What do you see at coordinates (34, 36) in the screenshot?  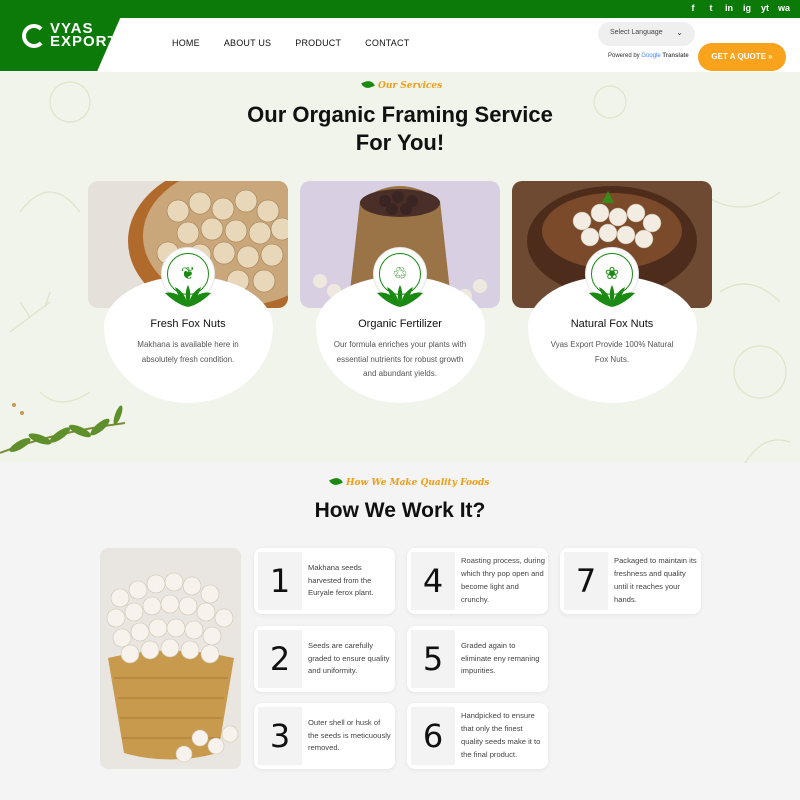 I see `logo-mark-icon` at bounding box center [34, 36].